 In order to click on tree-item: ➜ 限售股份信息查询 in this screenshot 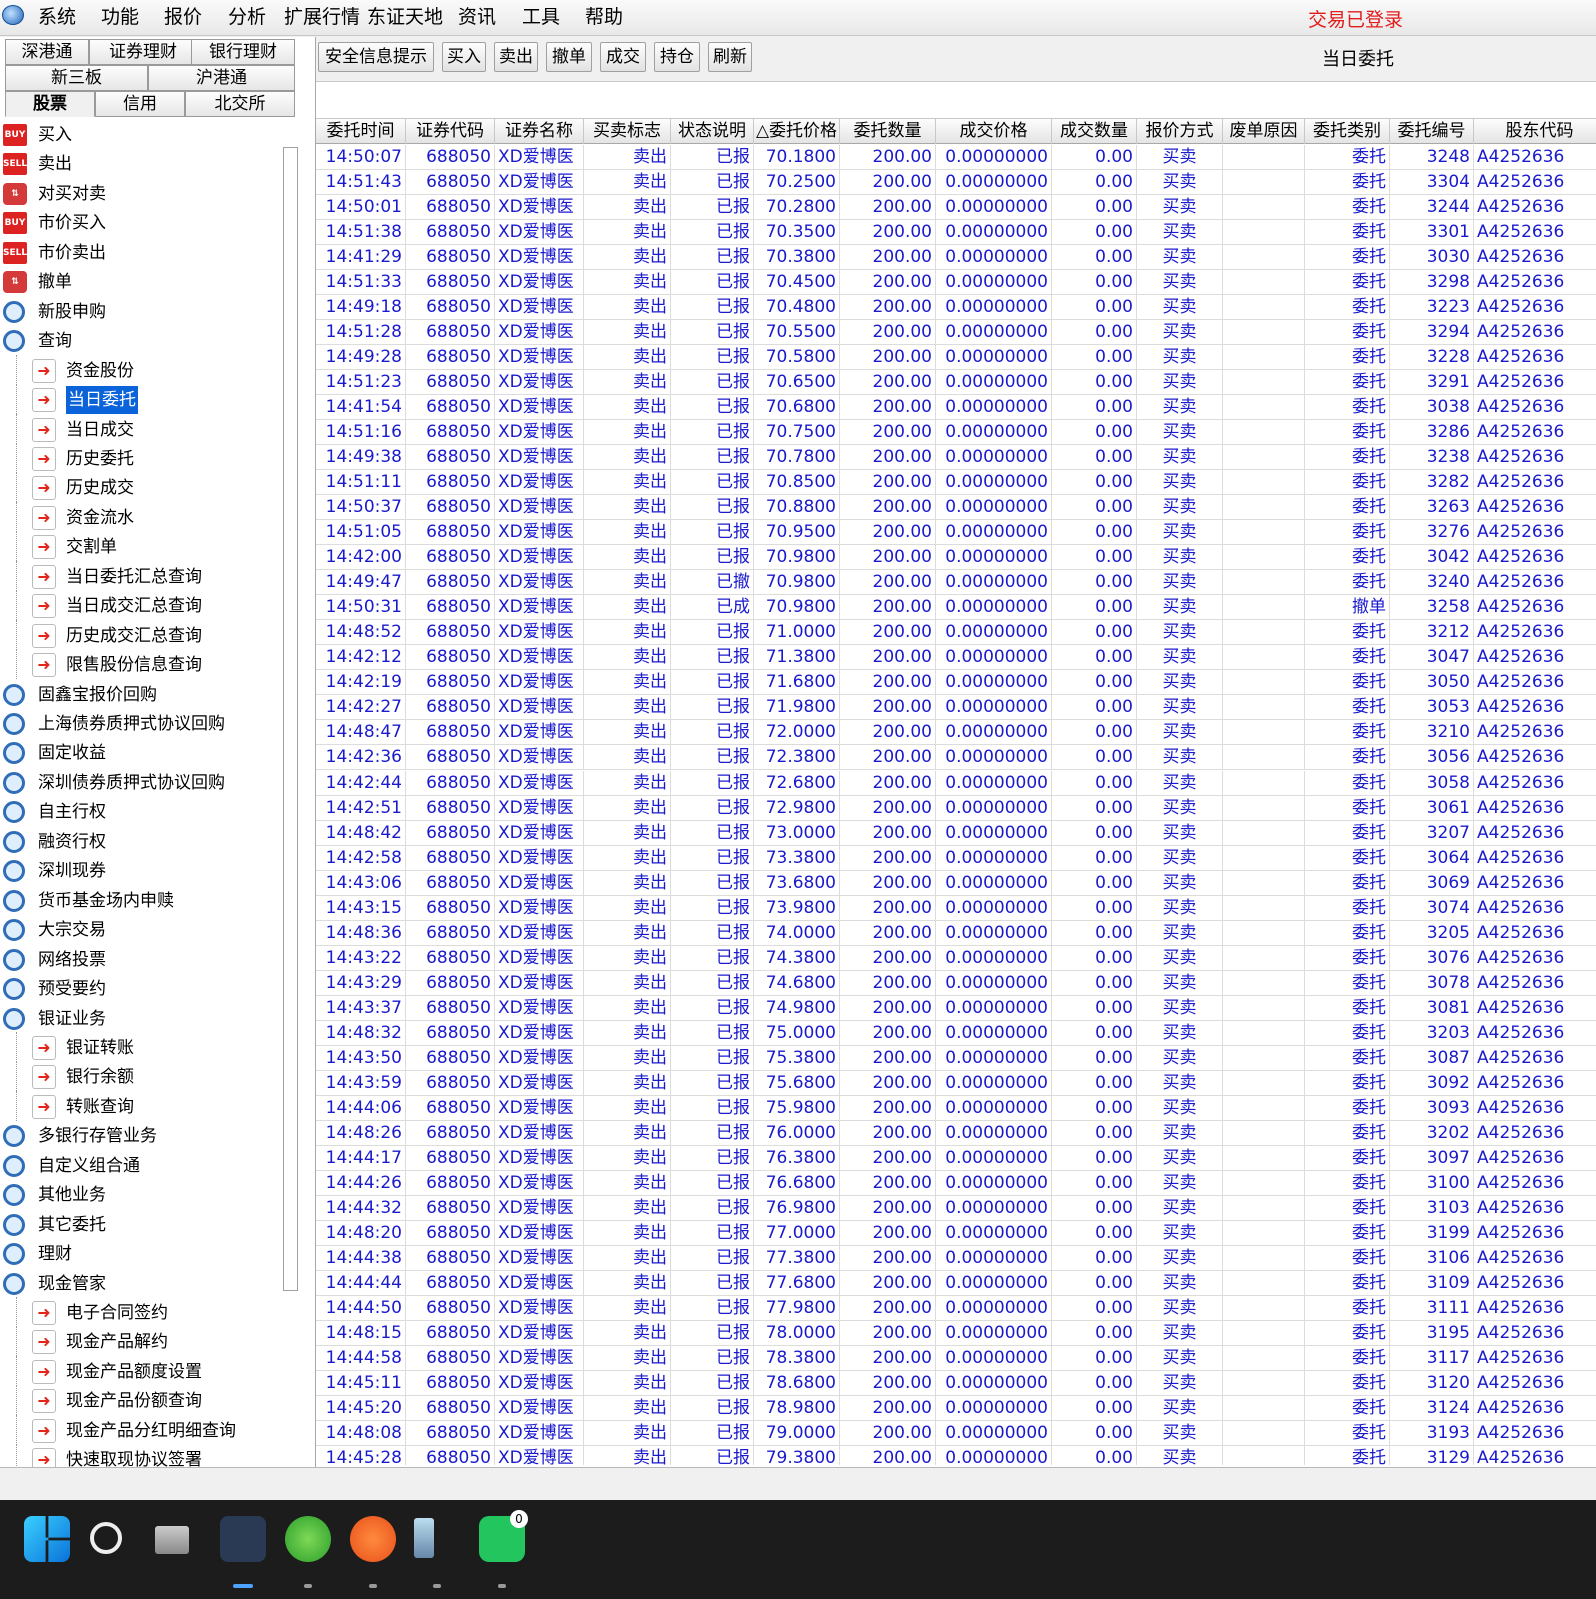, I will do `click(150, 664)`.